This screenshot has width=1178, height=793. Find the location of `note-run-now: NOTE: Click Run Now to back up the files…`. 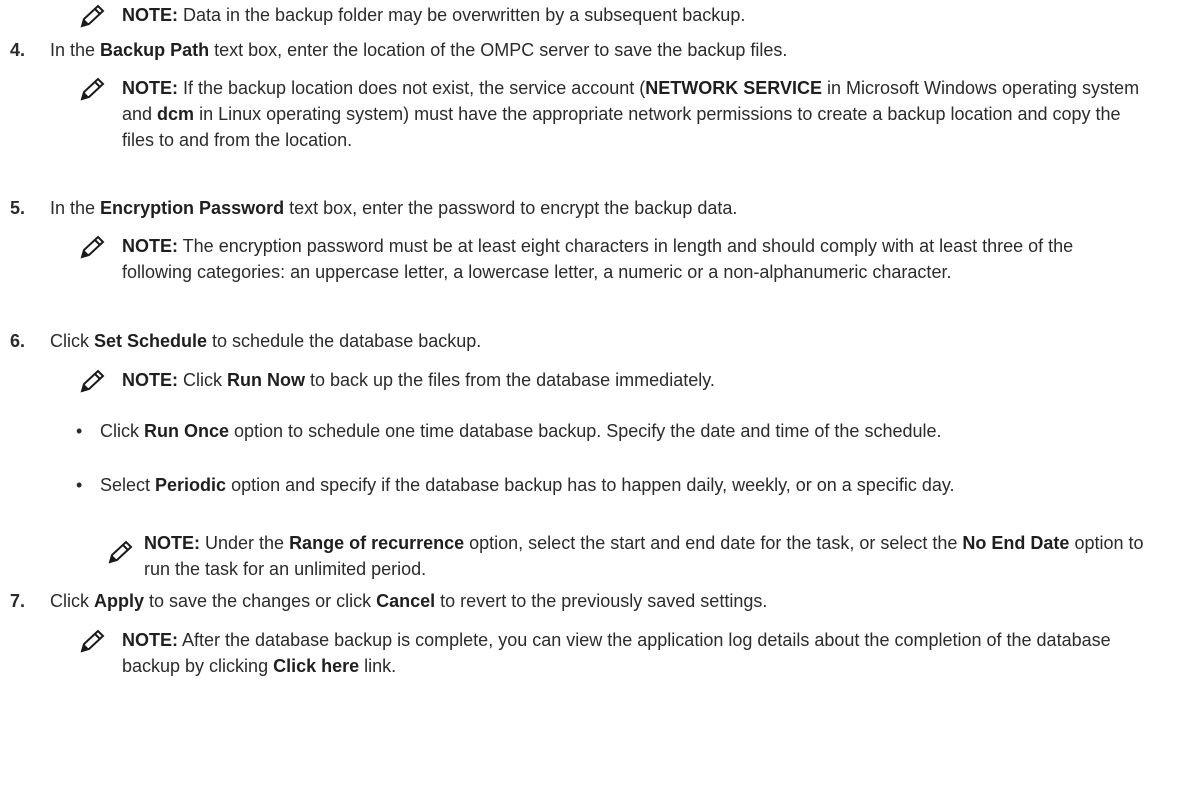

note-run-now: NOTE: Click Run Now to back up the files… is located at coordinates (613, 380).